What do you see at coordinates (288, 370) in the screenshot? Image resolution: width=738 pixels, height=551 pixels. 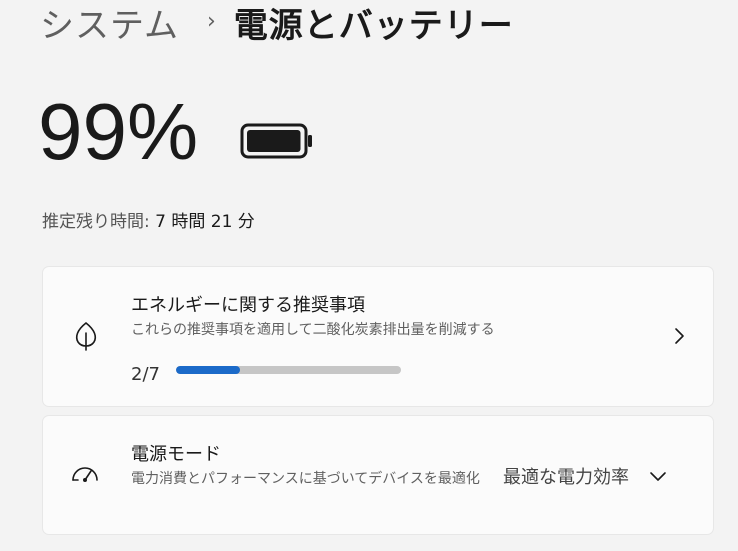 I see `recommendations-progress-bar` at bounding box center [288, 370].